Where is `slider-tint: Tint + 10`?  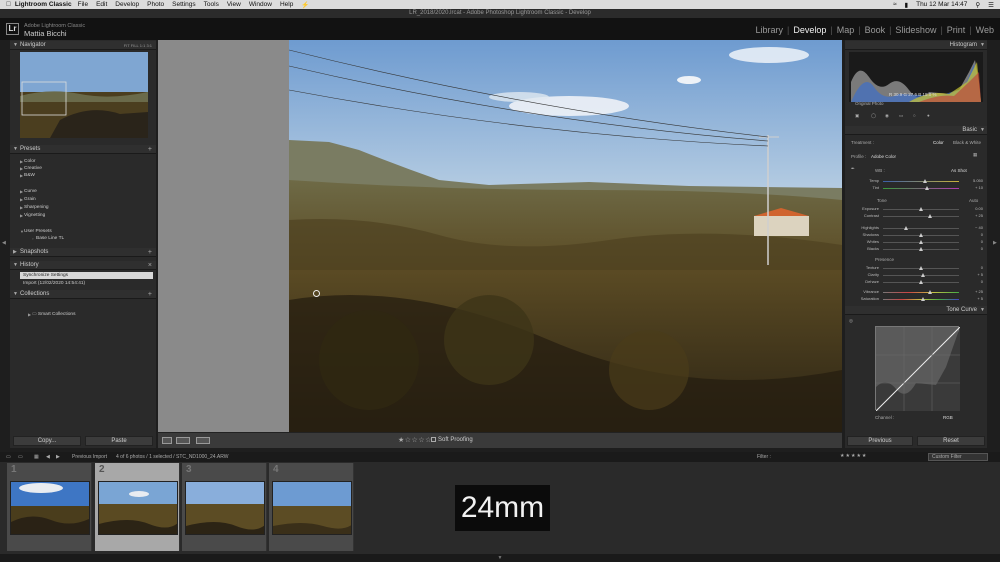 slider-tint: Tint + 10 is located at coordinates (916, 188).